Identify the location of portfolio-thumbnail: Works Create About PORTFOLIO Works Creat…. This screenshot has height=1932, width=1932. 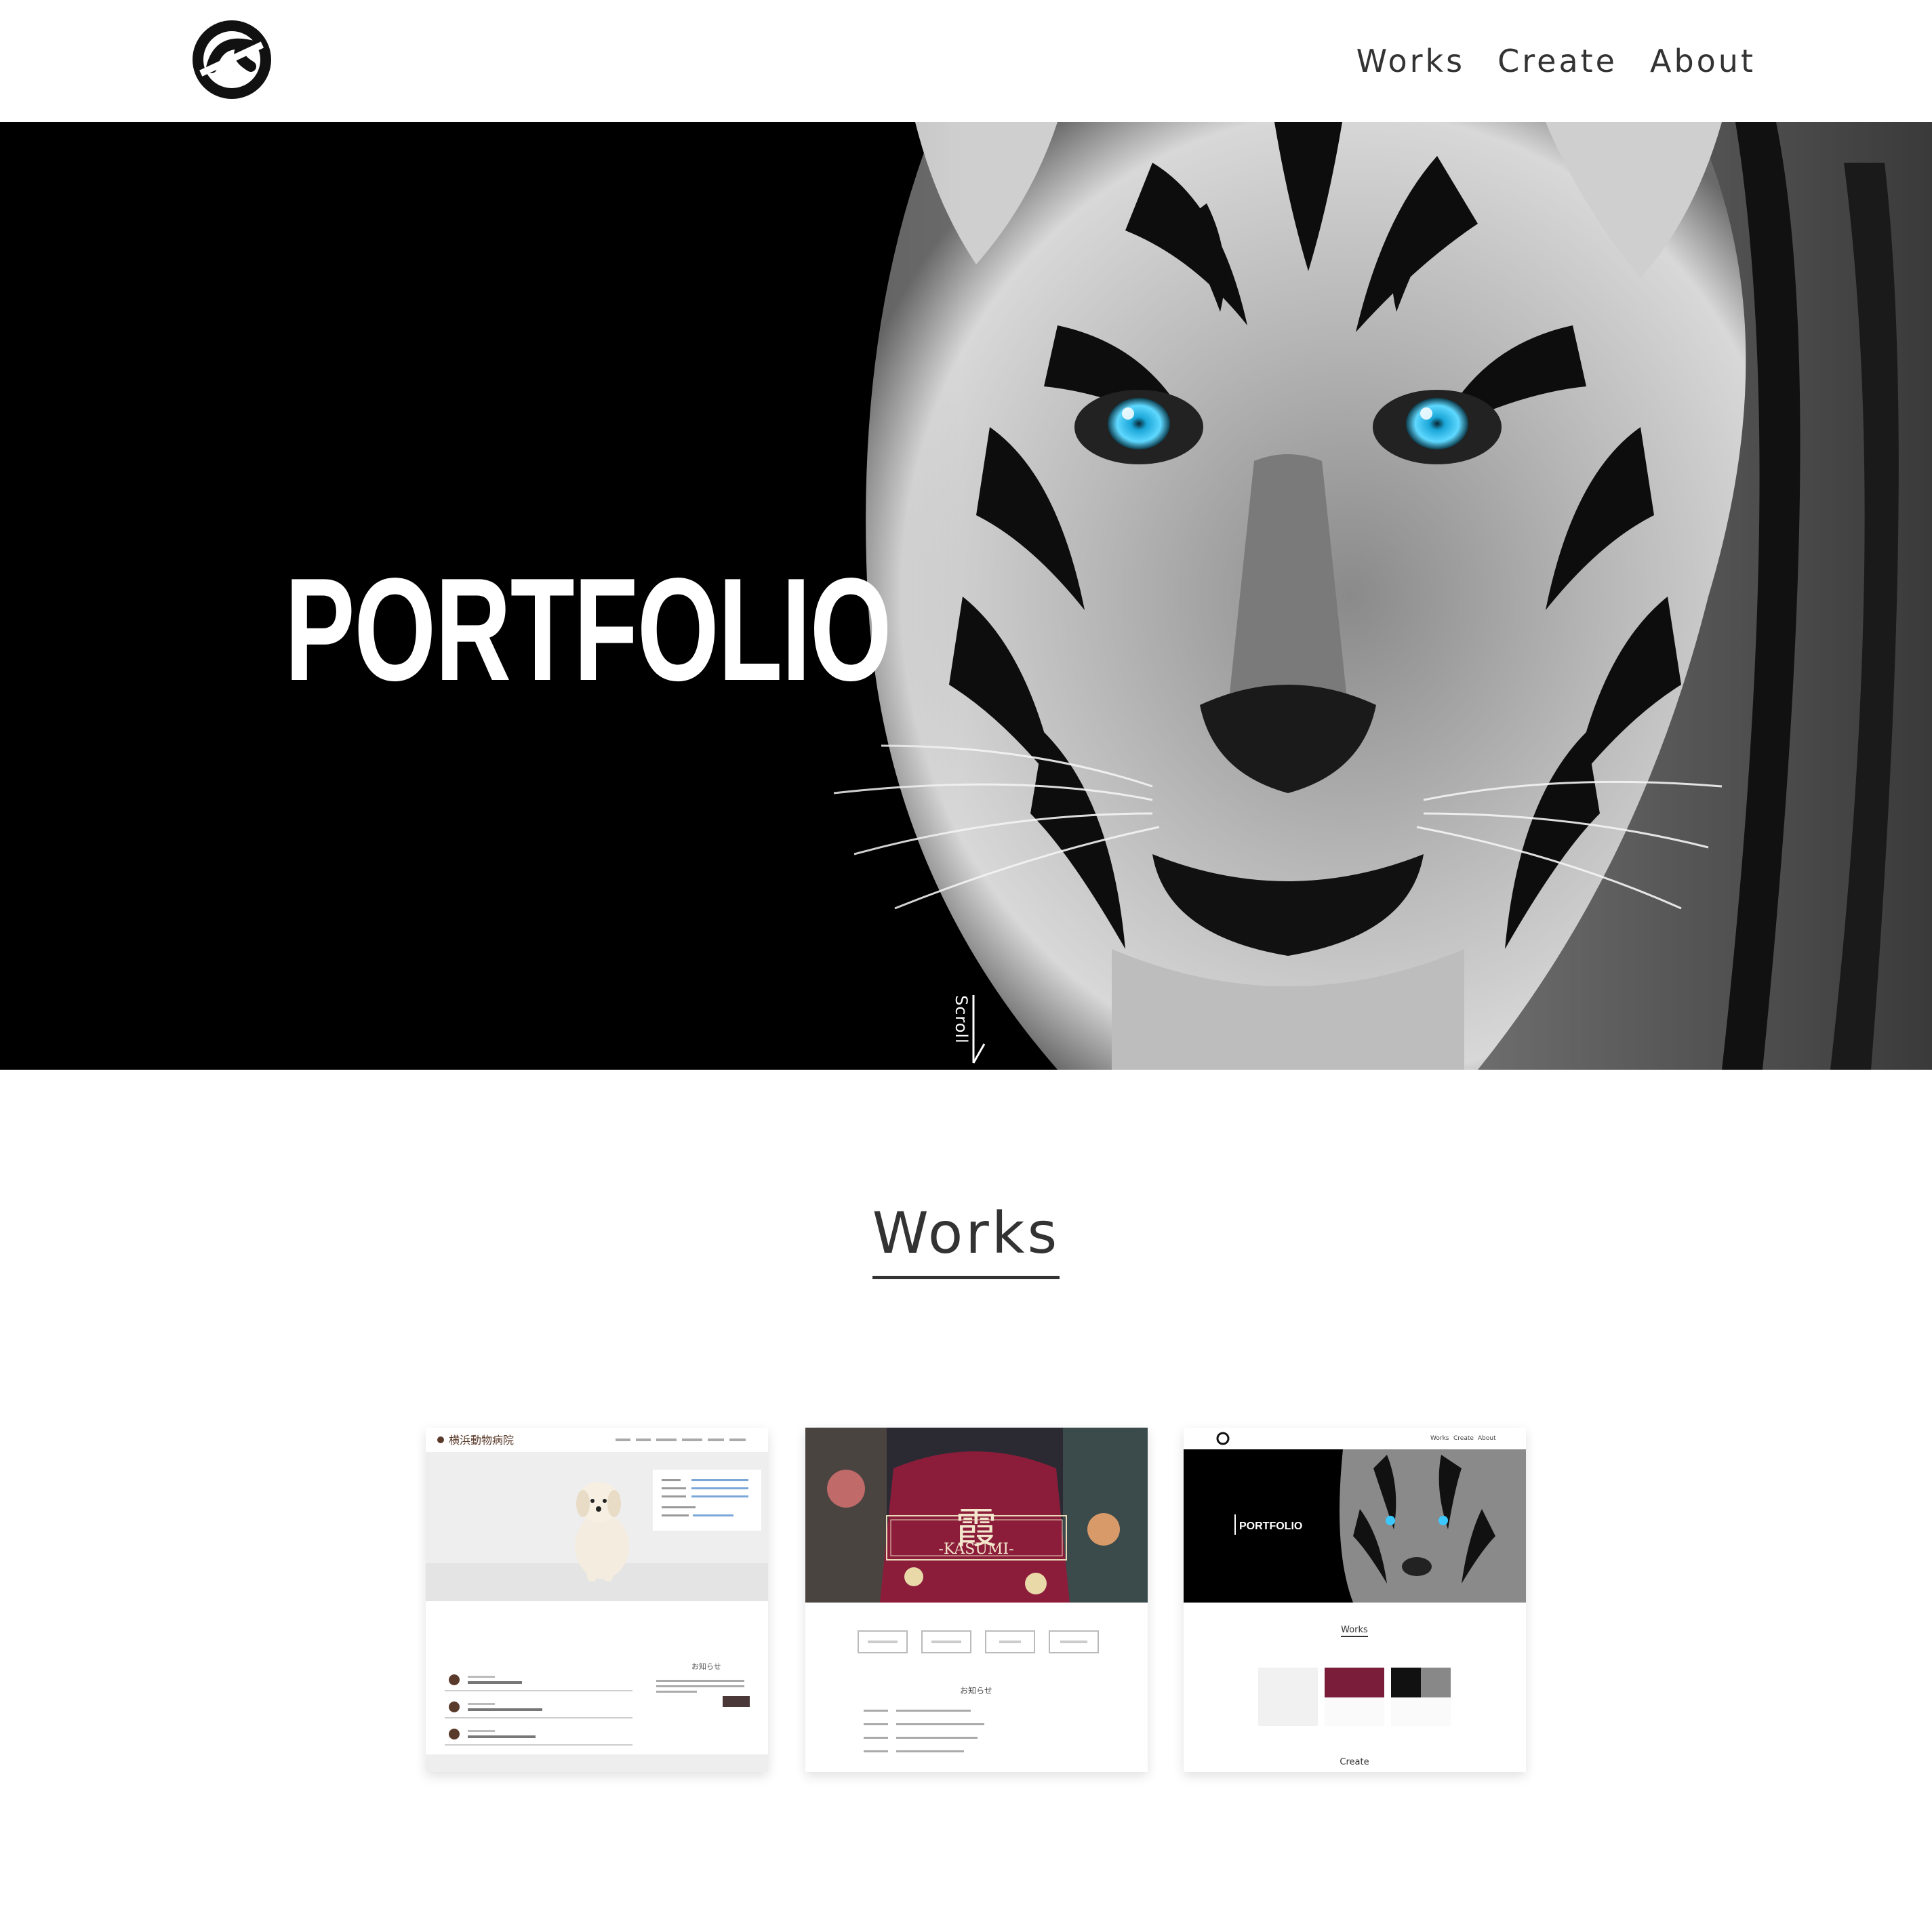
(1355, 1600).